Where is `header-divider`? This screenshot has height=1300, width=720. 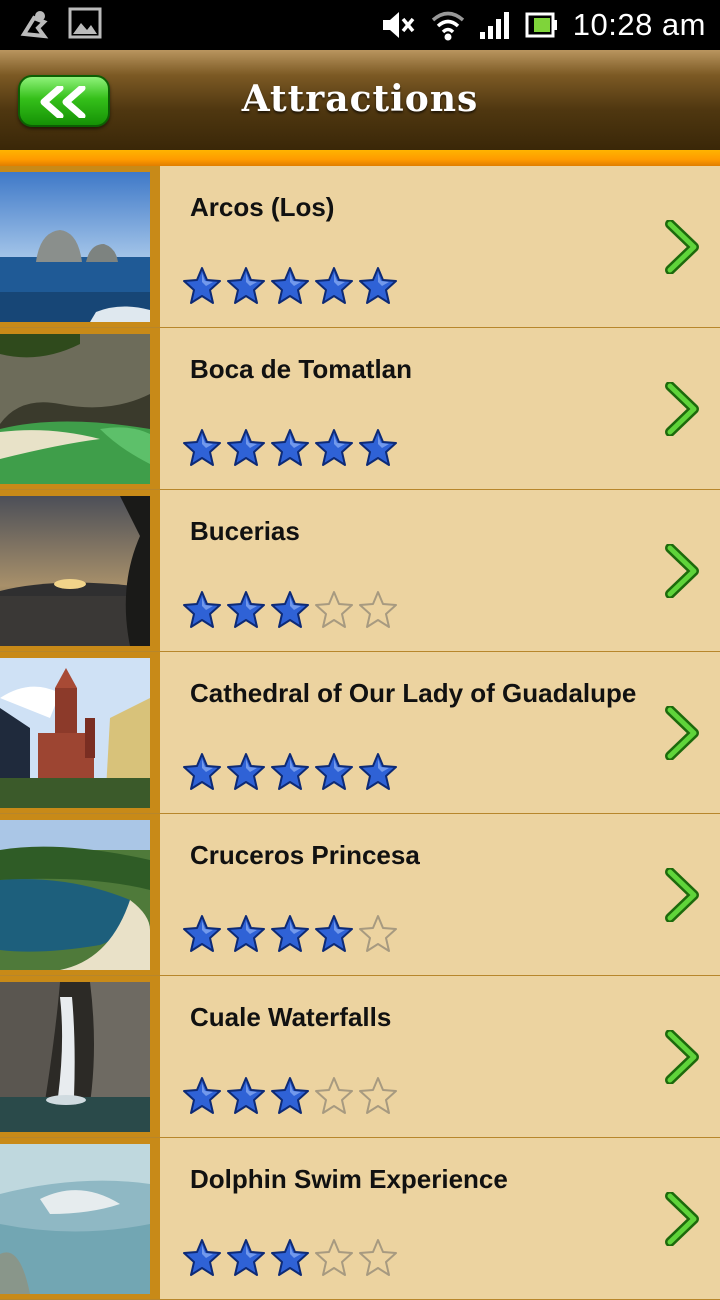 header-divider is located at coordinates (360, 158).